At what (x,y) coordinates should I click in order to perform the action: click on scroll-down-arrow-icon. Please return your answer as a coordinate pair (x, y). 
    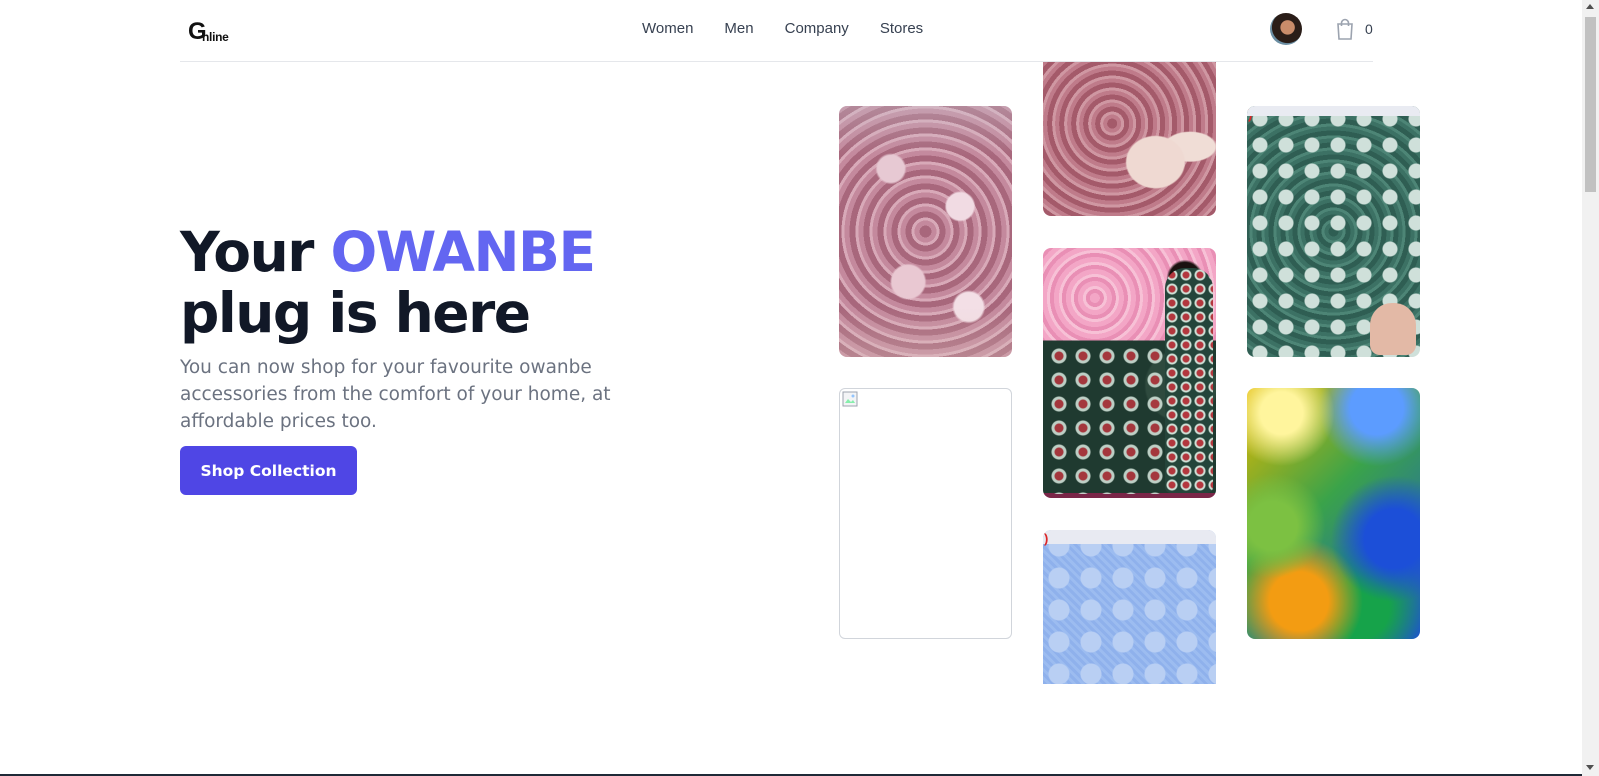
    Looking at the image, I should click on (1590, 767).